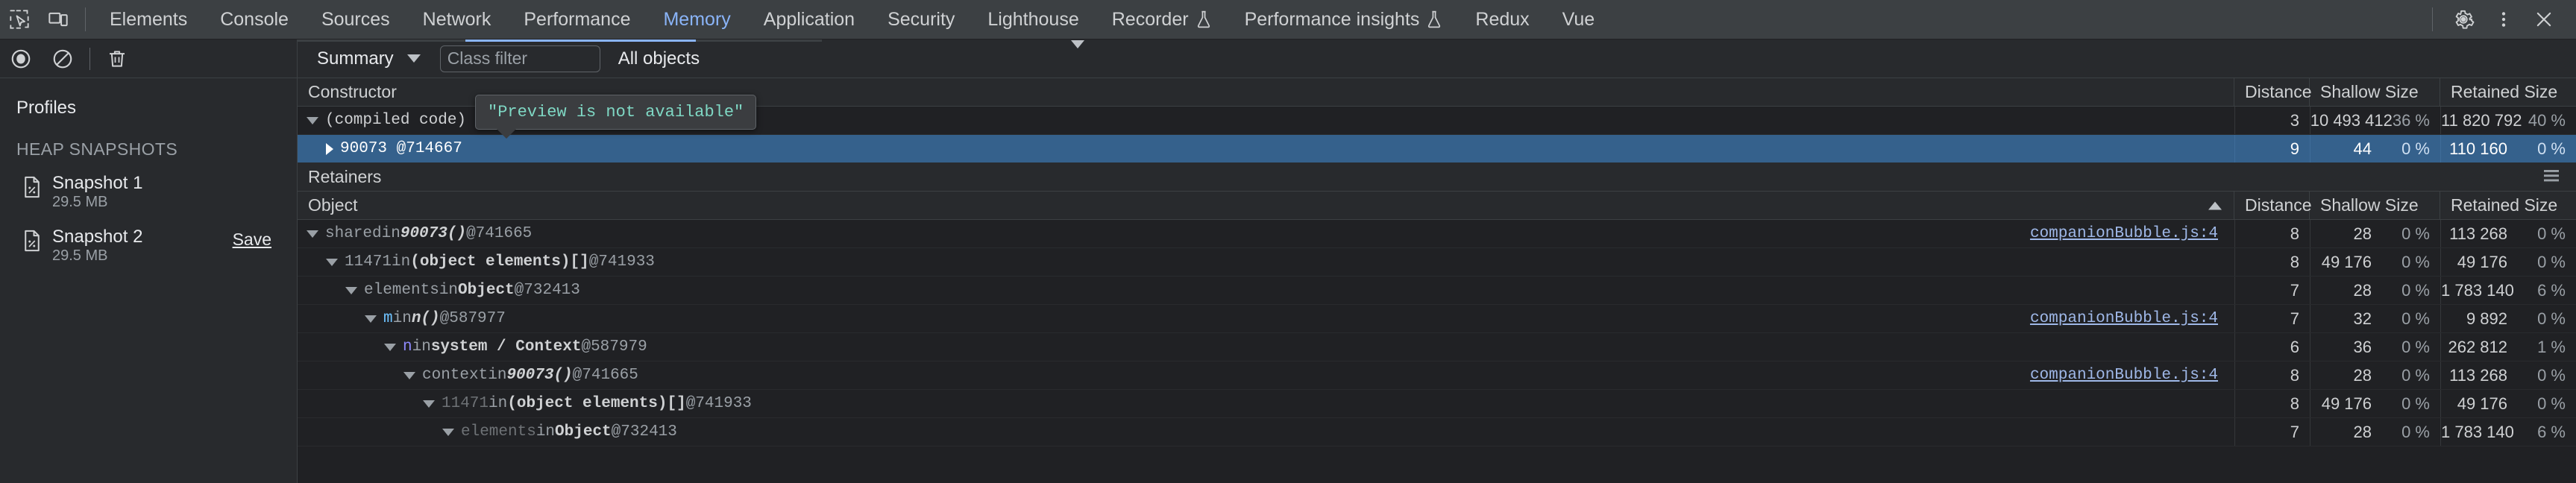 Image resolution: width=2576 pixels, height=483 pixels. Describe the element at coordinates (547, 290) in the screenshot. I see `retainer-object-id: @732413` at that location.